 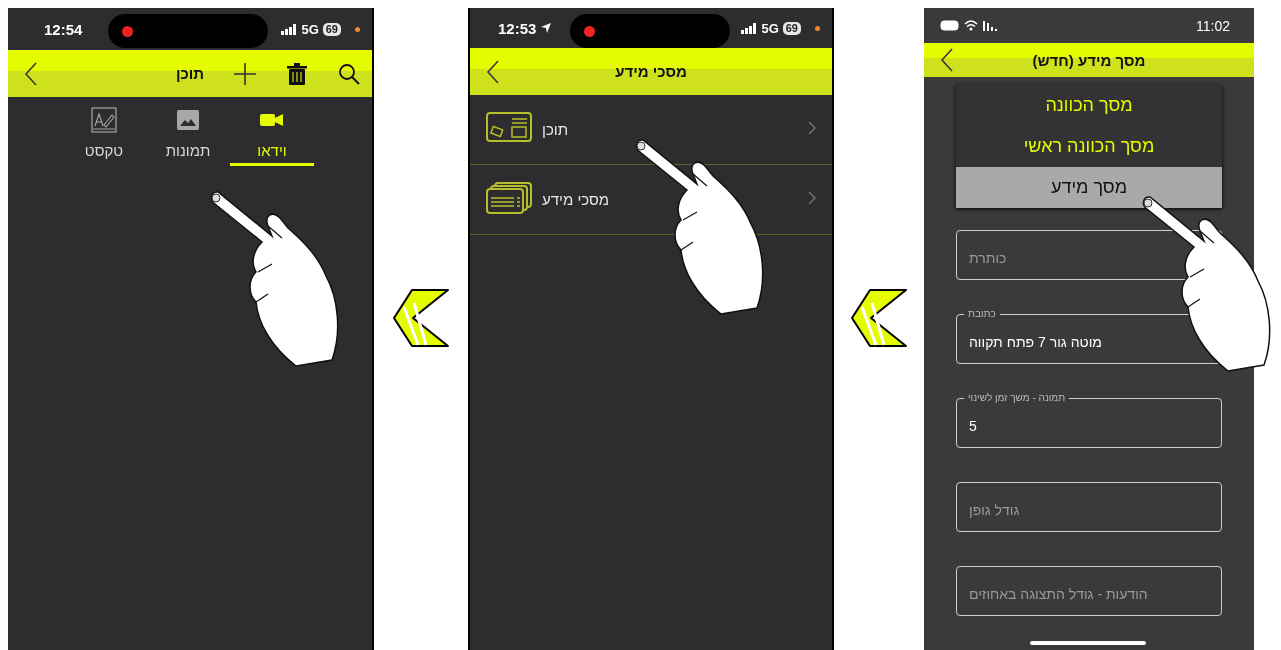 I want to click on status-time: 12:53, so click(x=517, y=28).